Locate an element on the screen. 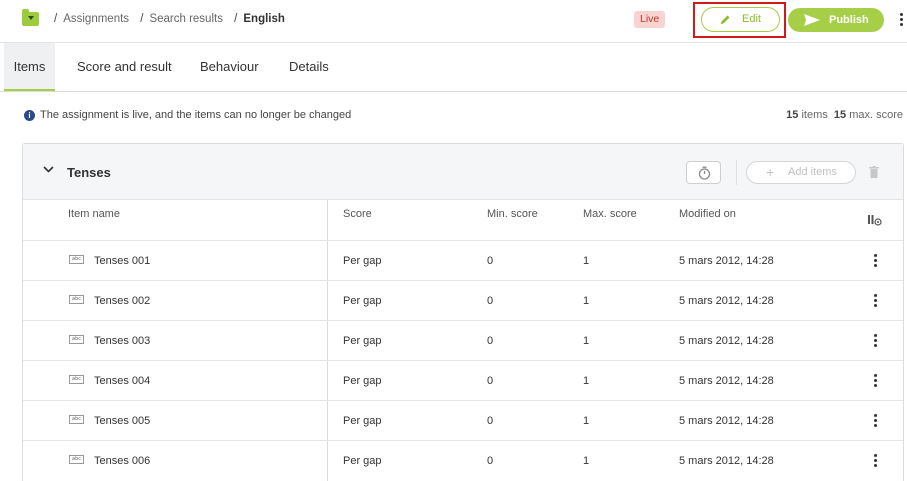 Image resolution: width=907 pixels, height=481 pixels. table-row: abc Tenses 003 Per gap 0 1 5 mars 2012, 14:28 is located at coordinates (463, 340).